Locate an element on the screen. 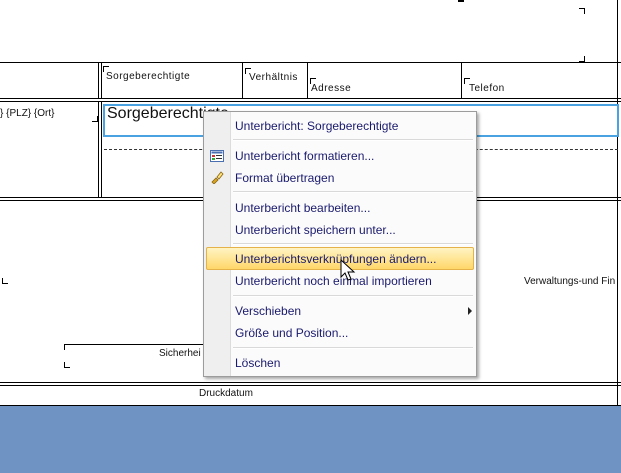 Image resolution: width=621 pixels, height=473 pixels. menu-item-move: Verschieben is located at coordinates (268, 311).